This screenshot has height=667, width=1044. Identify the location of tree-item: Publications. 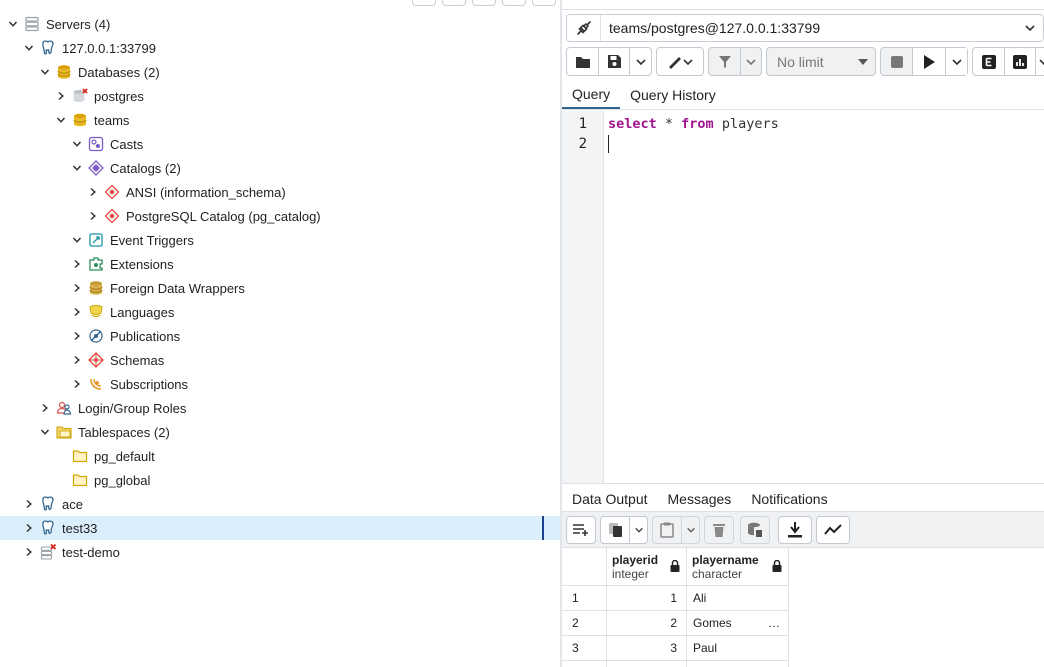
(280, 336).